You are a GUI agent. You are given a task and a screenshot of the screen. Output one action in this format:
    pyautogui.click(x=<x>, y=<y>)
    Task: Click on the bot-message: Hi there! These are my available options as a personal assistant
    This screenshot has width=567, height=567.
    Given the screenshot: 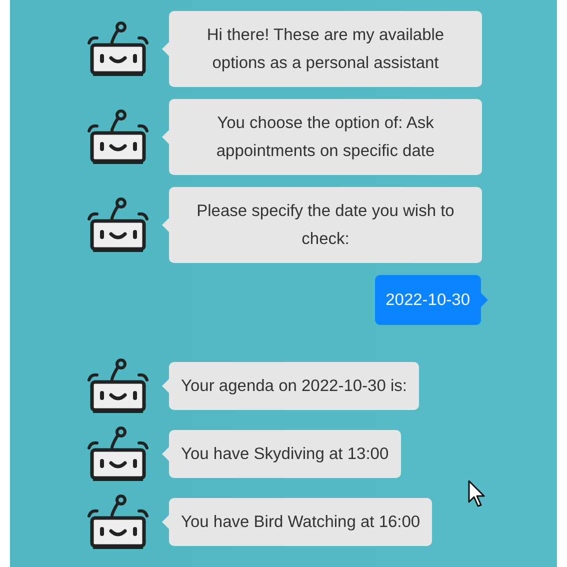 What is the action you would take?
    pyautogui.click(x=325, y=49)
    